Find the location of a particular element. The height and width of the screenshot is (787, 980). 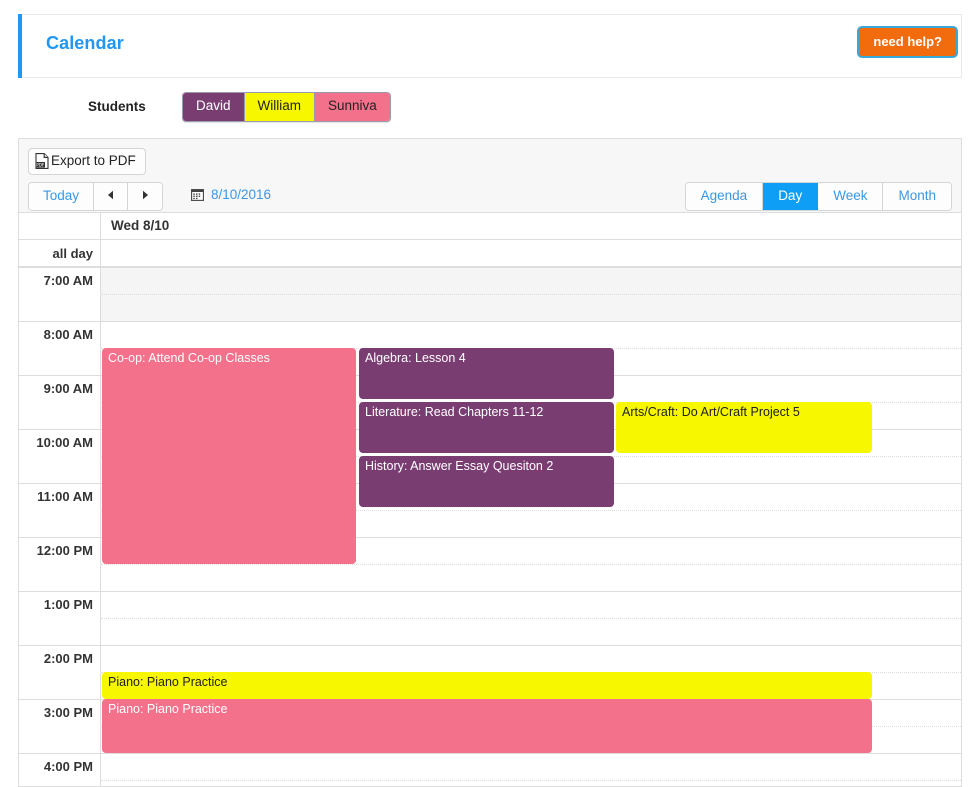

view-button-agenda: Agenda is located at coordinates (724, 197).